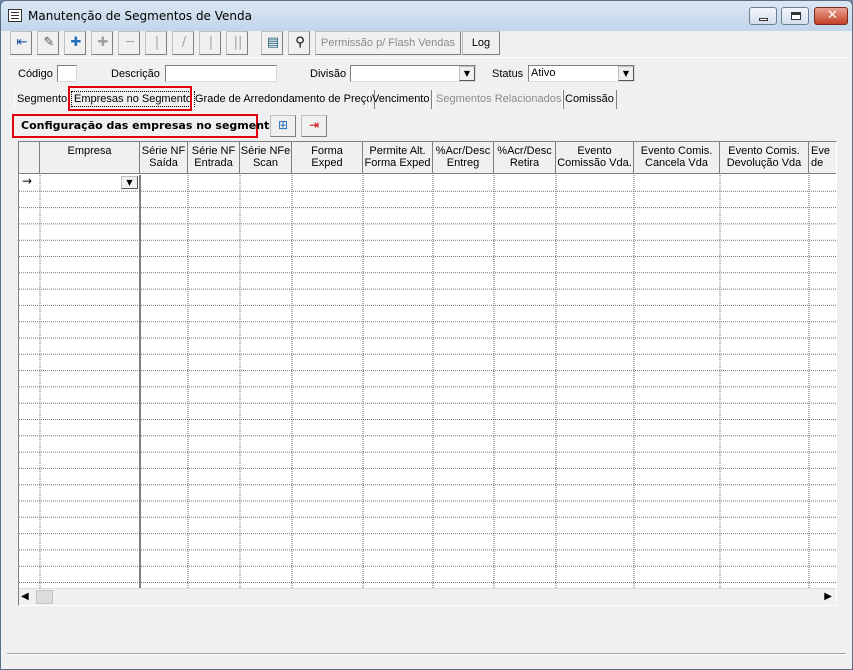  I want to click on scroll-left-icon: ◀, so click(25, 596).